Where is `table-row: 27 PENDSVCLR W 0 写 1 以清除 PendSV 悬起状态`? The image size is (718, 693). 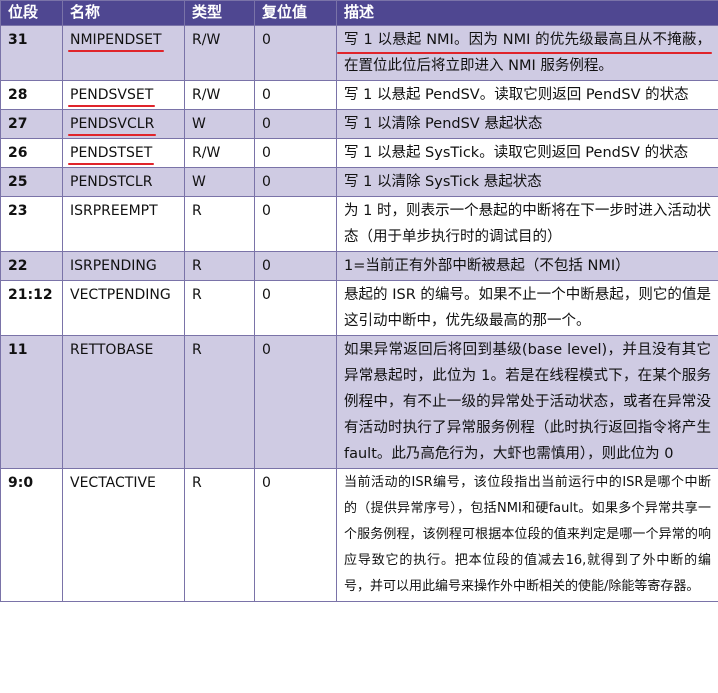 table-row: 27 PENDSVCLR W 0 写 1 以清除 PendSV 悬起状态 is located at coordinates (359, 124).